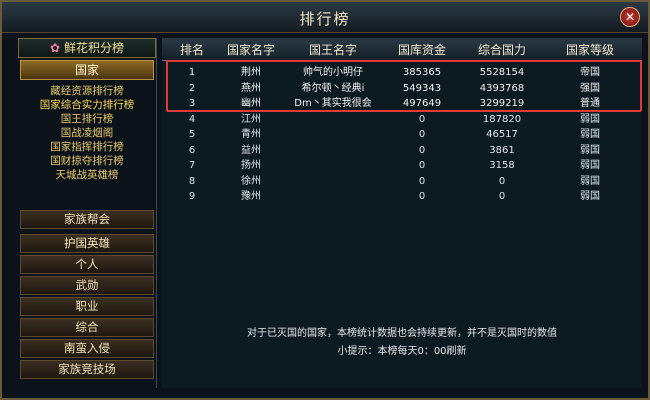 The width and height of the screenshot is (650, 400). What do you see at coordinates (402, 333) in the screenshot?
I see `footer-note: 对于已灭国的国家，本榜统计数据也会持续更新，并不是灭国时的数值` at bounding box center [402, 333].